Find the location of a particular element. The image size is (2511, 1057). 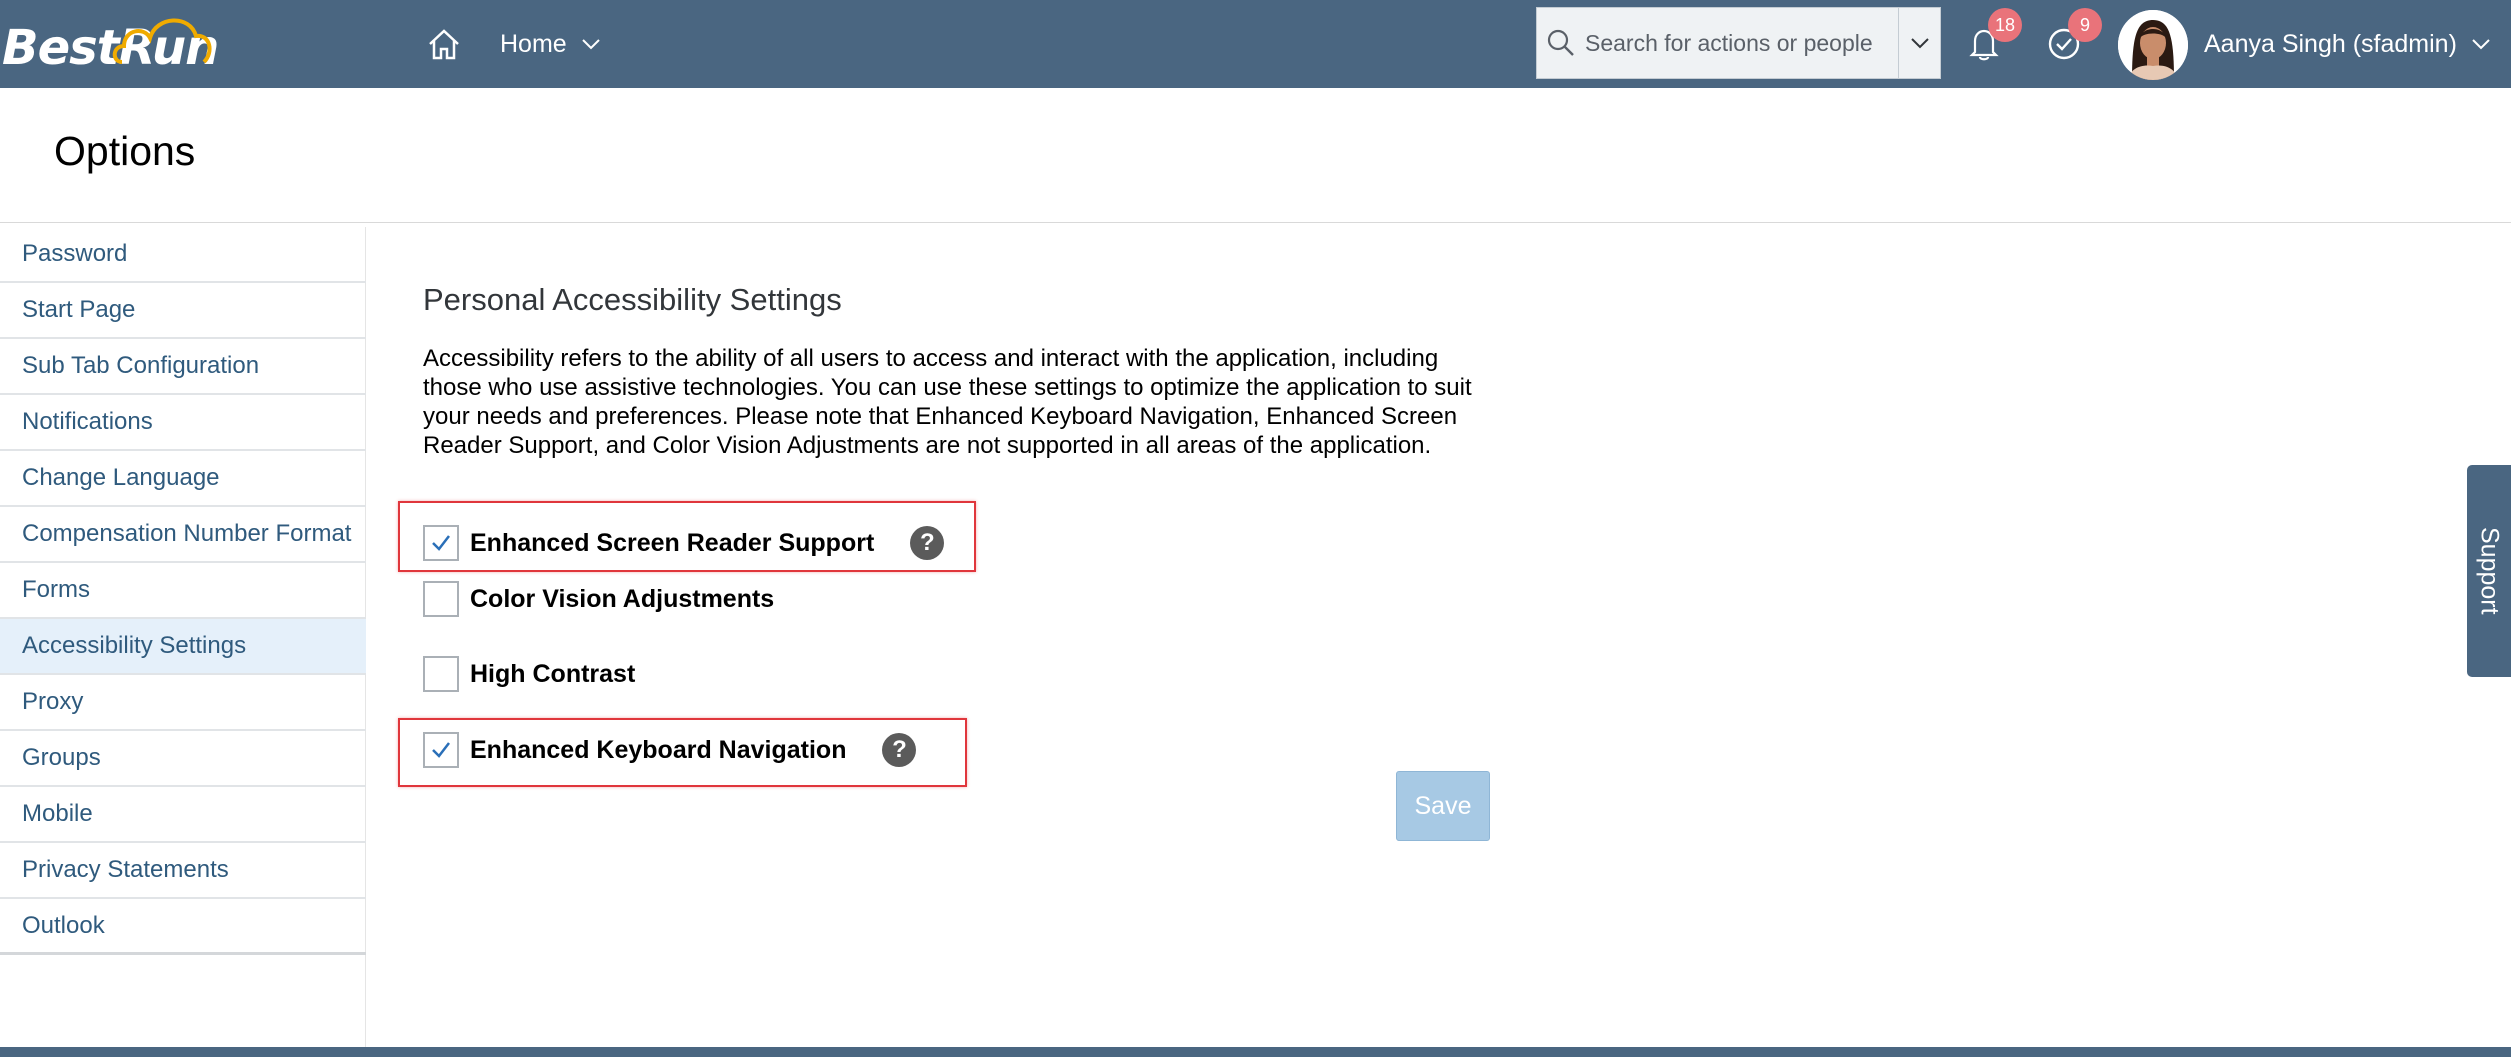

sidebar-item-accessibility-settings: Accessibility Settings is located at coordinates (183, 647).